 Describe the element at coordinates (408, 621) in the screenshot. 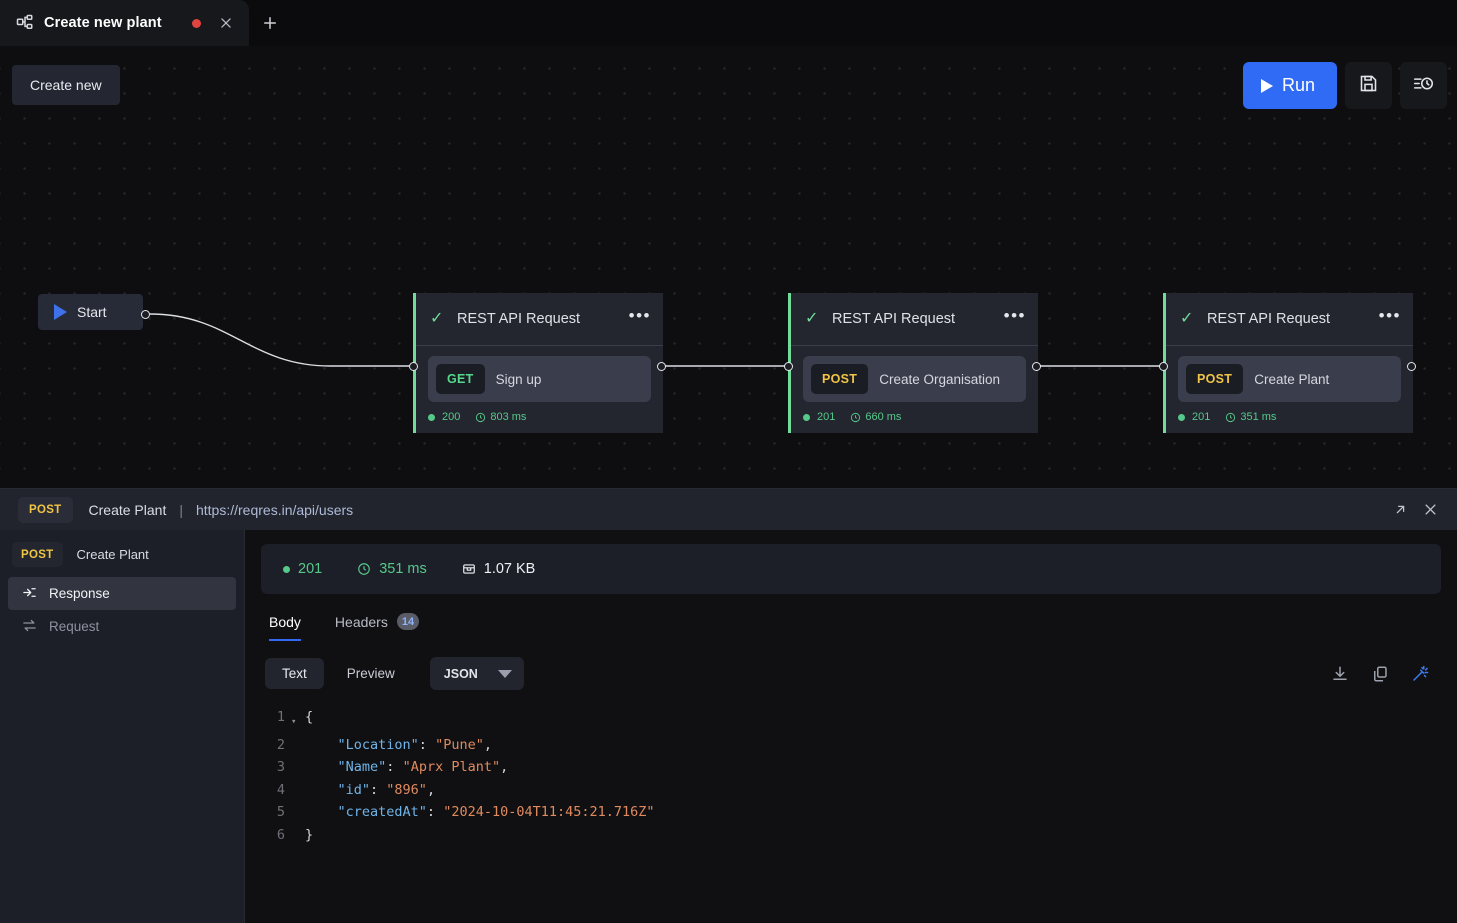

I see `headers-count-badge: 14` at that location.